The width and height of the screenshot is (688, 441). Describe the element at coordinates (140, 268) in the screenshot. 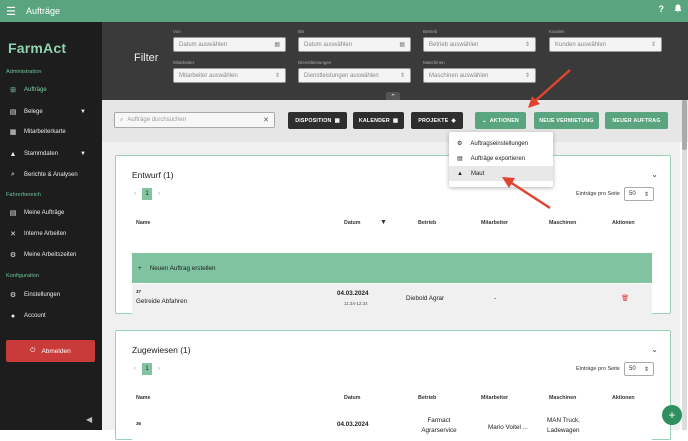

I see `plus-icon: +` at that location.